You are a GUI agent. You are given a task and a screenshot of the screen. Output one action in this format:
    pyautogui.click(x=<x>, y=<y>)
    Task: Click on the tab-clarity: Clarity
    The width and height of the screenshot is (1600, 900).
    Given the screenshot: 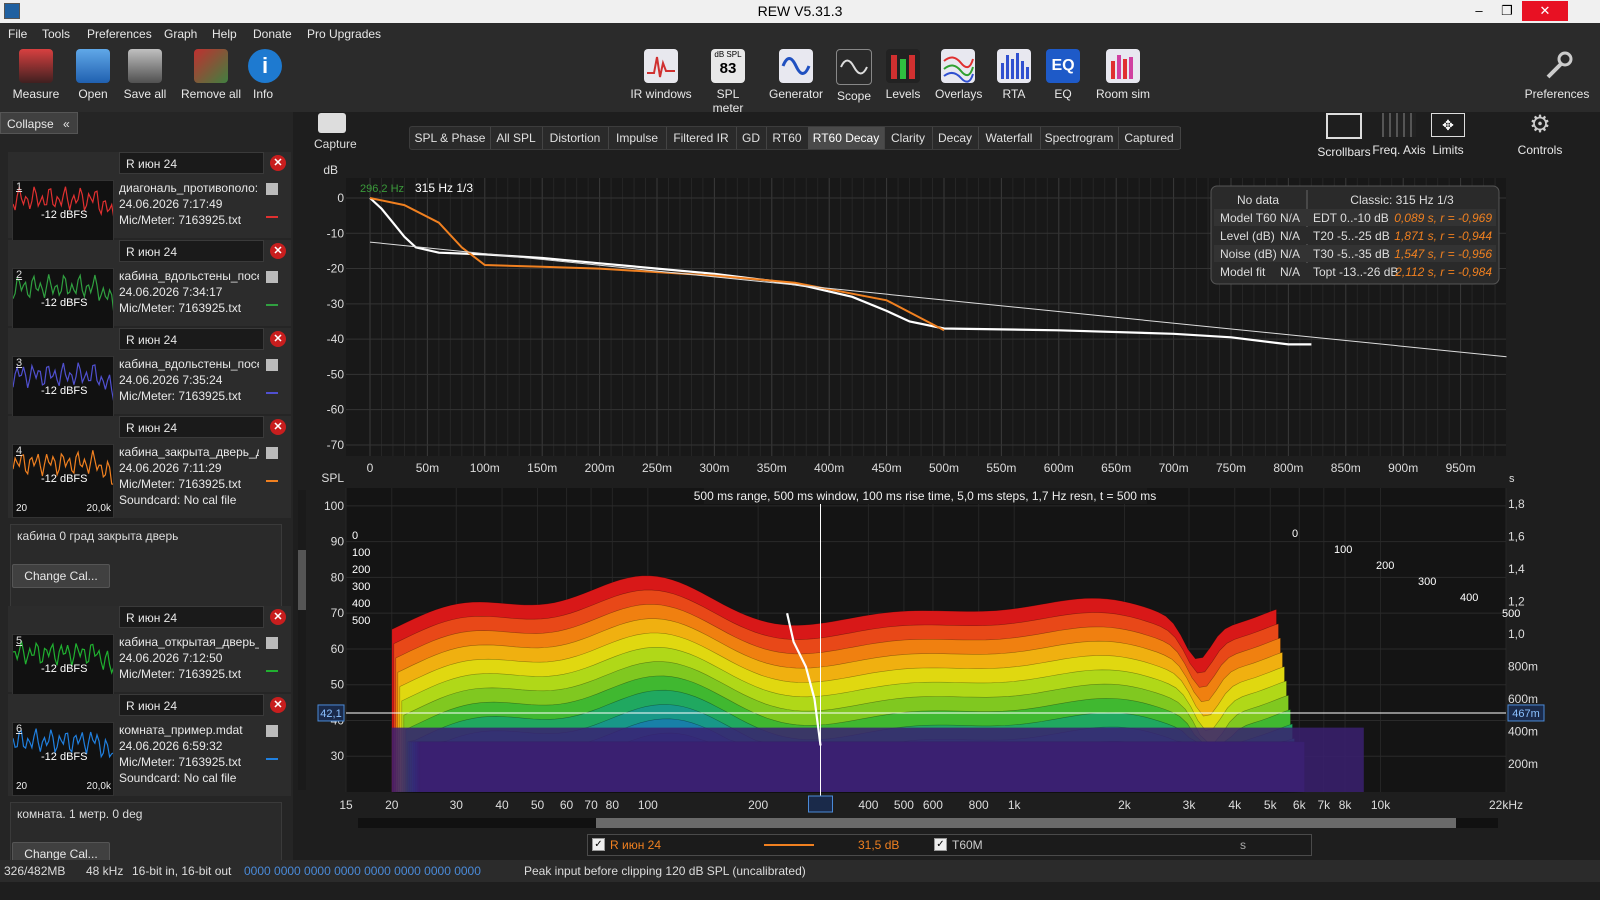 What is the action you would take?
    pyautogui.click(x=908, y=138)
    